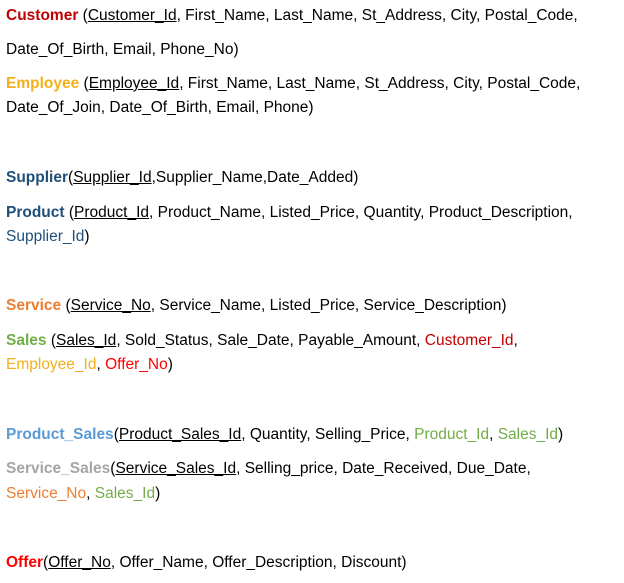 This screenshot has width=624, height=583. I want to click on sales-primary-key: Sales_Id, so click(86, 340).